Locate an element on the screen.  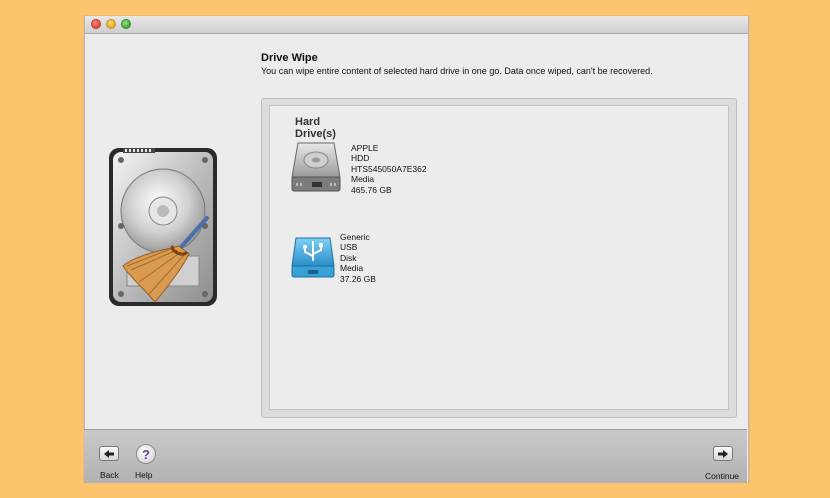
arrow-right-icon is located at coordinates (723, 453).